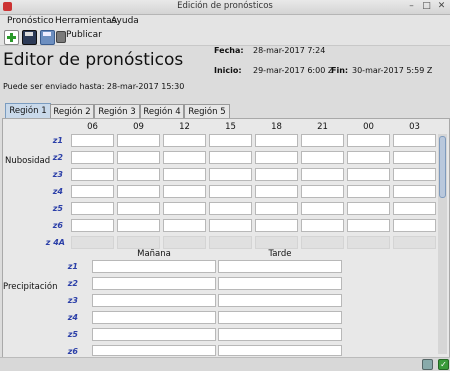  I want to click on hour-header: 09, so click(138, 127).